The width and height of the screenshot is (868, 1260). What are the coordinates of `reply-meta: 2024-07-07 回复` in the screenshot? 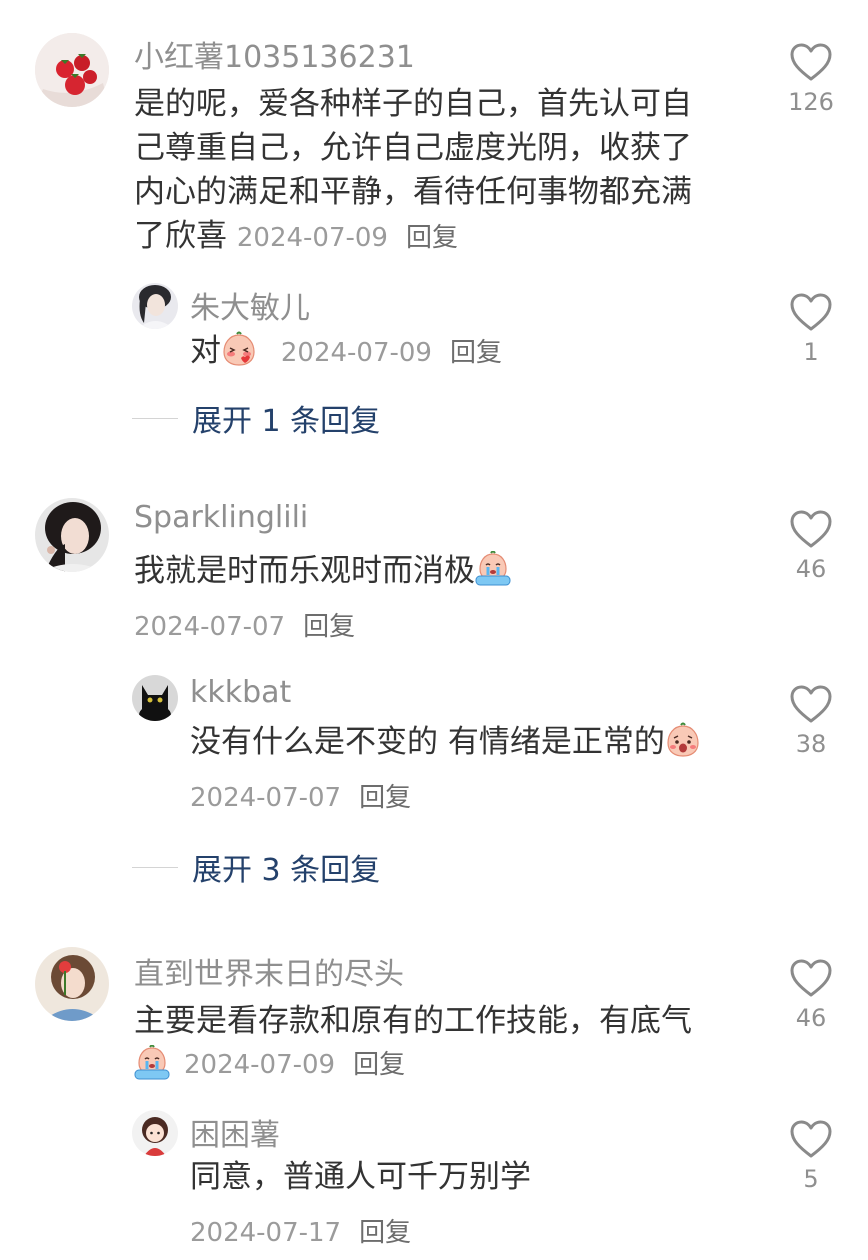 It's located at (300, 795).